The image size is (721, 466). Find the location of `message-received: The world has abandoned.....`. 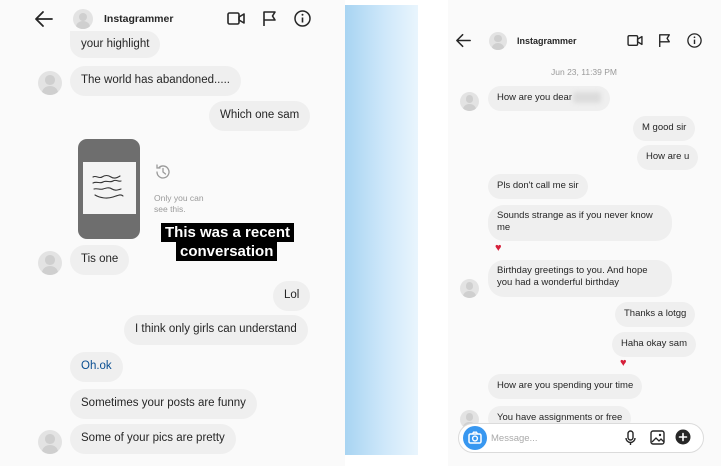

message-received: The world has abandoned..... is located at coordinates (155, 81).